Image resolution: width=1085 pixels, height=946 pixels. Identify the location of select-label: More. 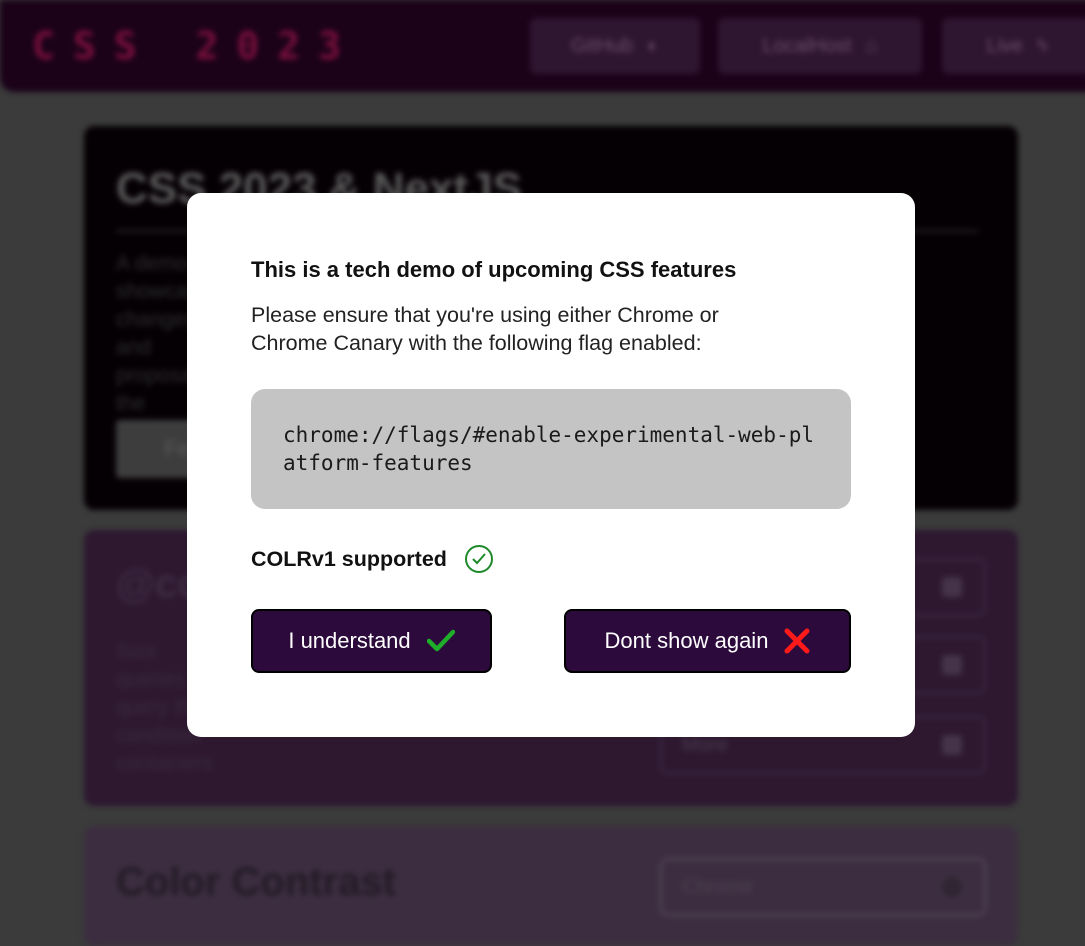
(705, 745).